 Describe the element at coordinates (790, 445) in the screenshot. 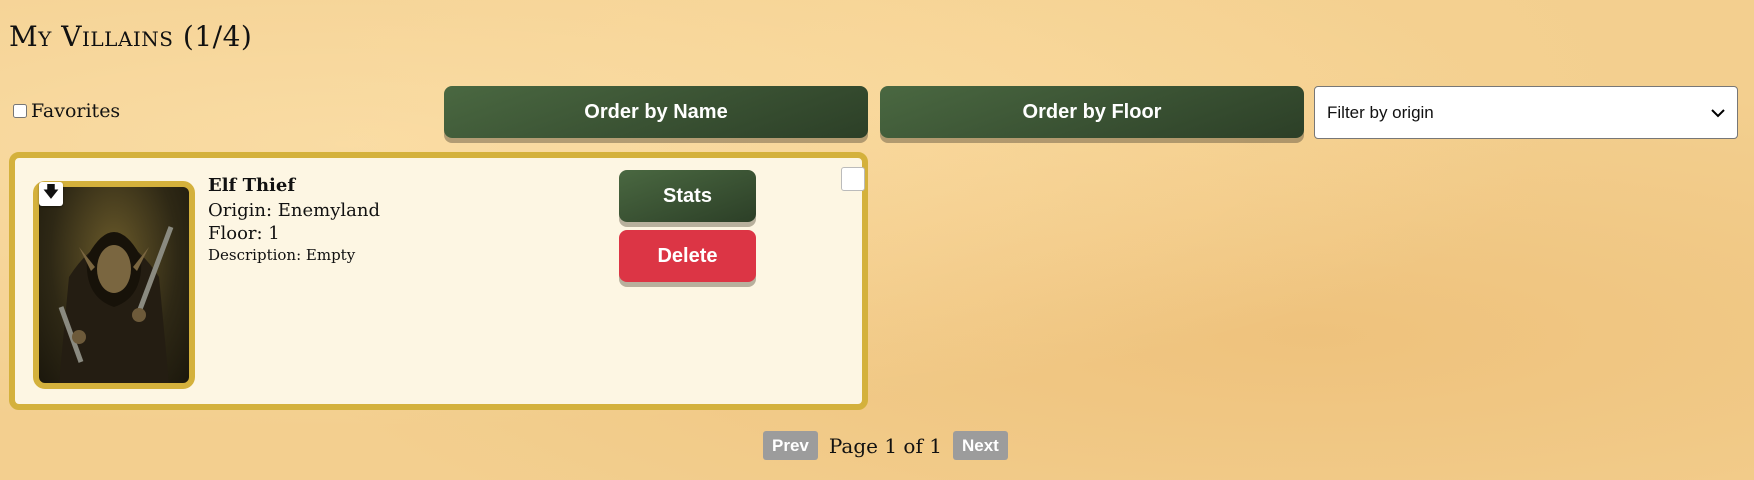

I see `prev-button: Prev` at that location.